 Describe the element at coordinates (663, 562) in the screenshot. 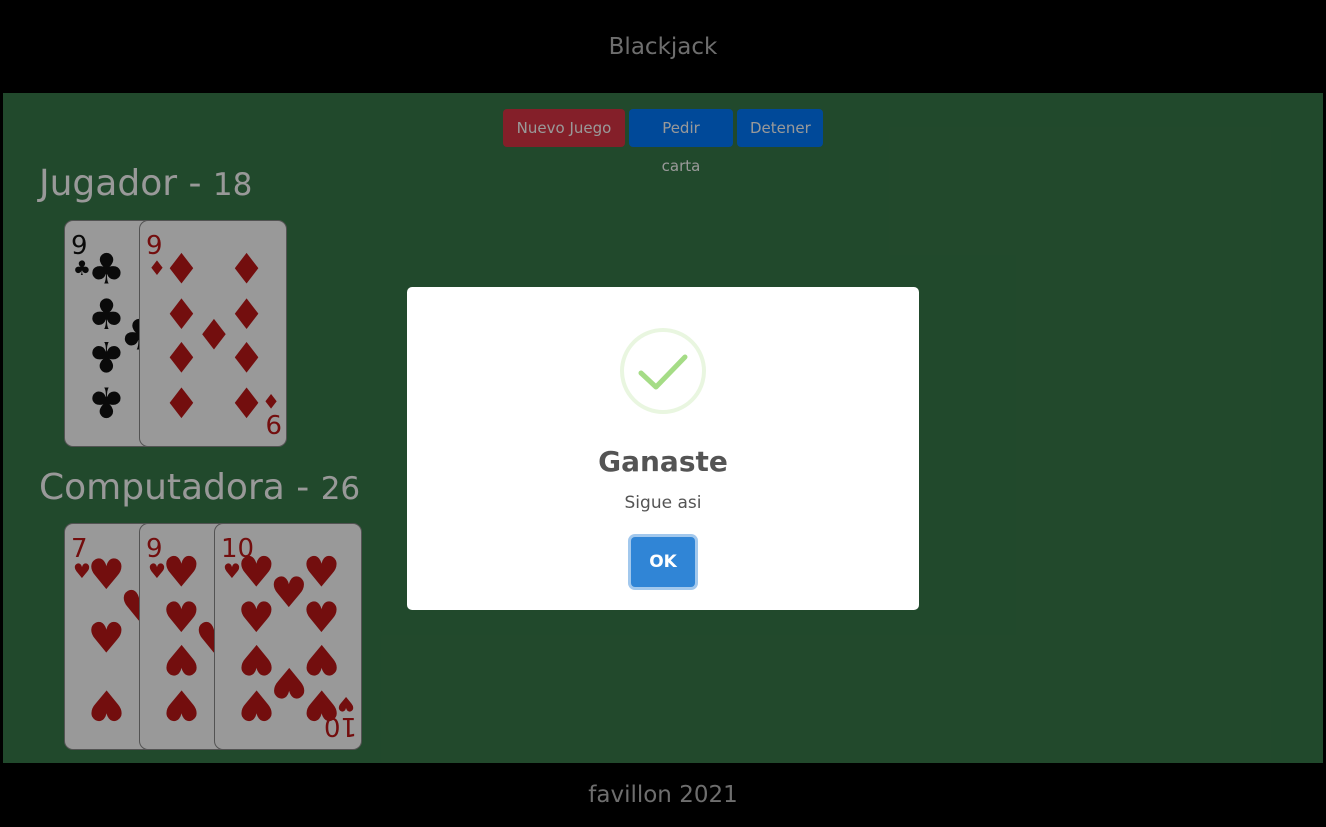

I see `ok-button: OK` at that location.